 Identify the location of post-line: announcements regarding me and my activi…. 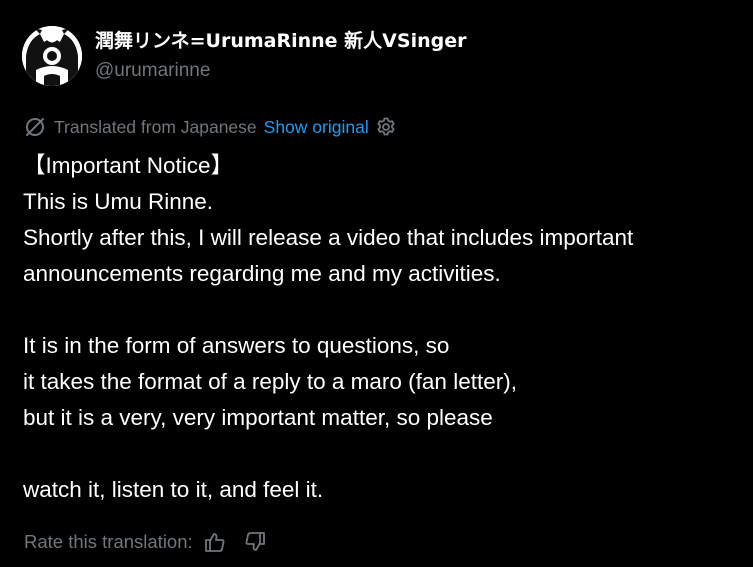
(262, 273).